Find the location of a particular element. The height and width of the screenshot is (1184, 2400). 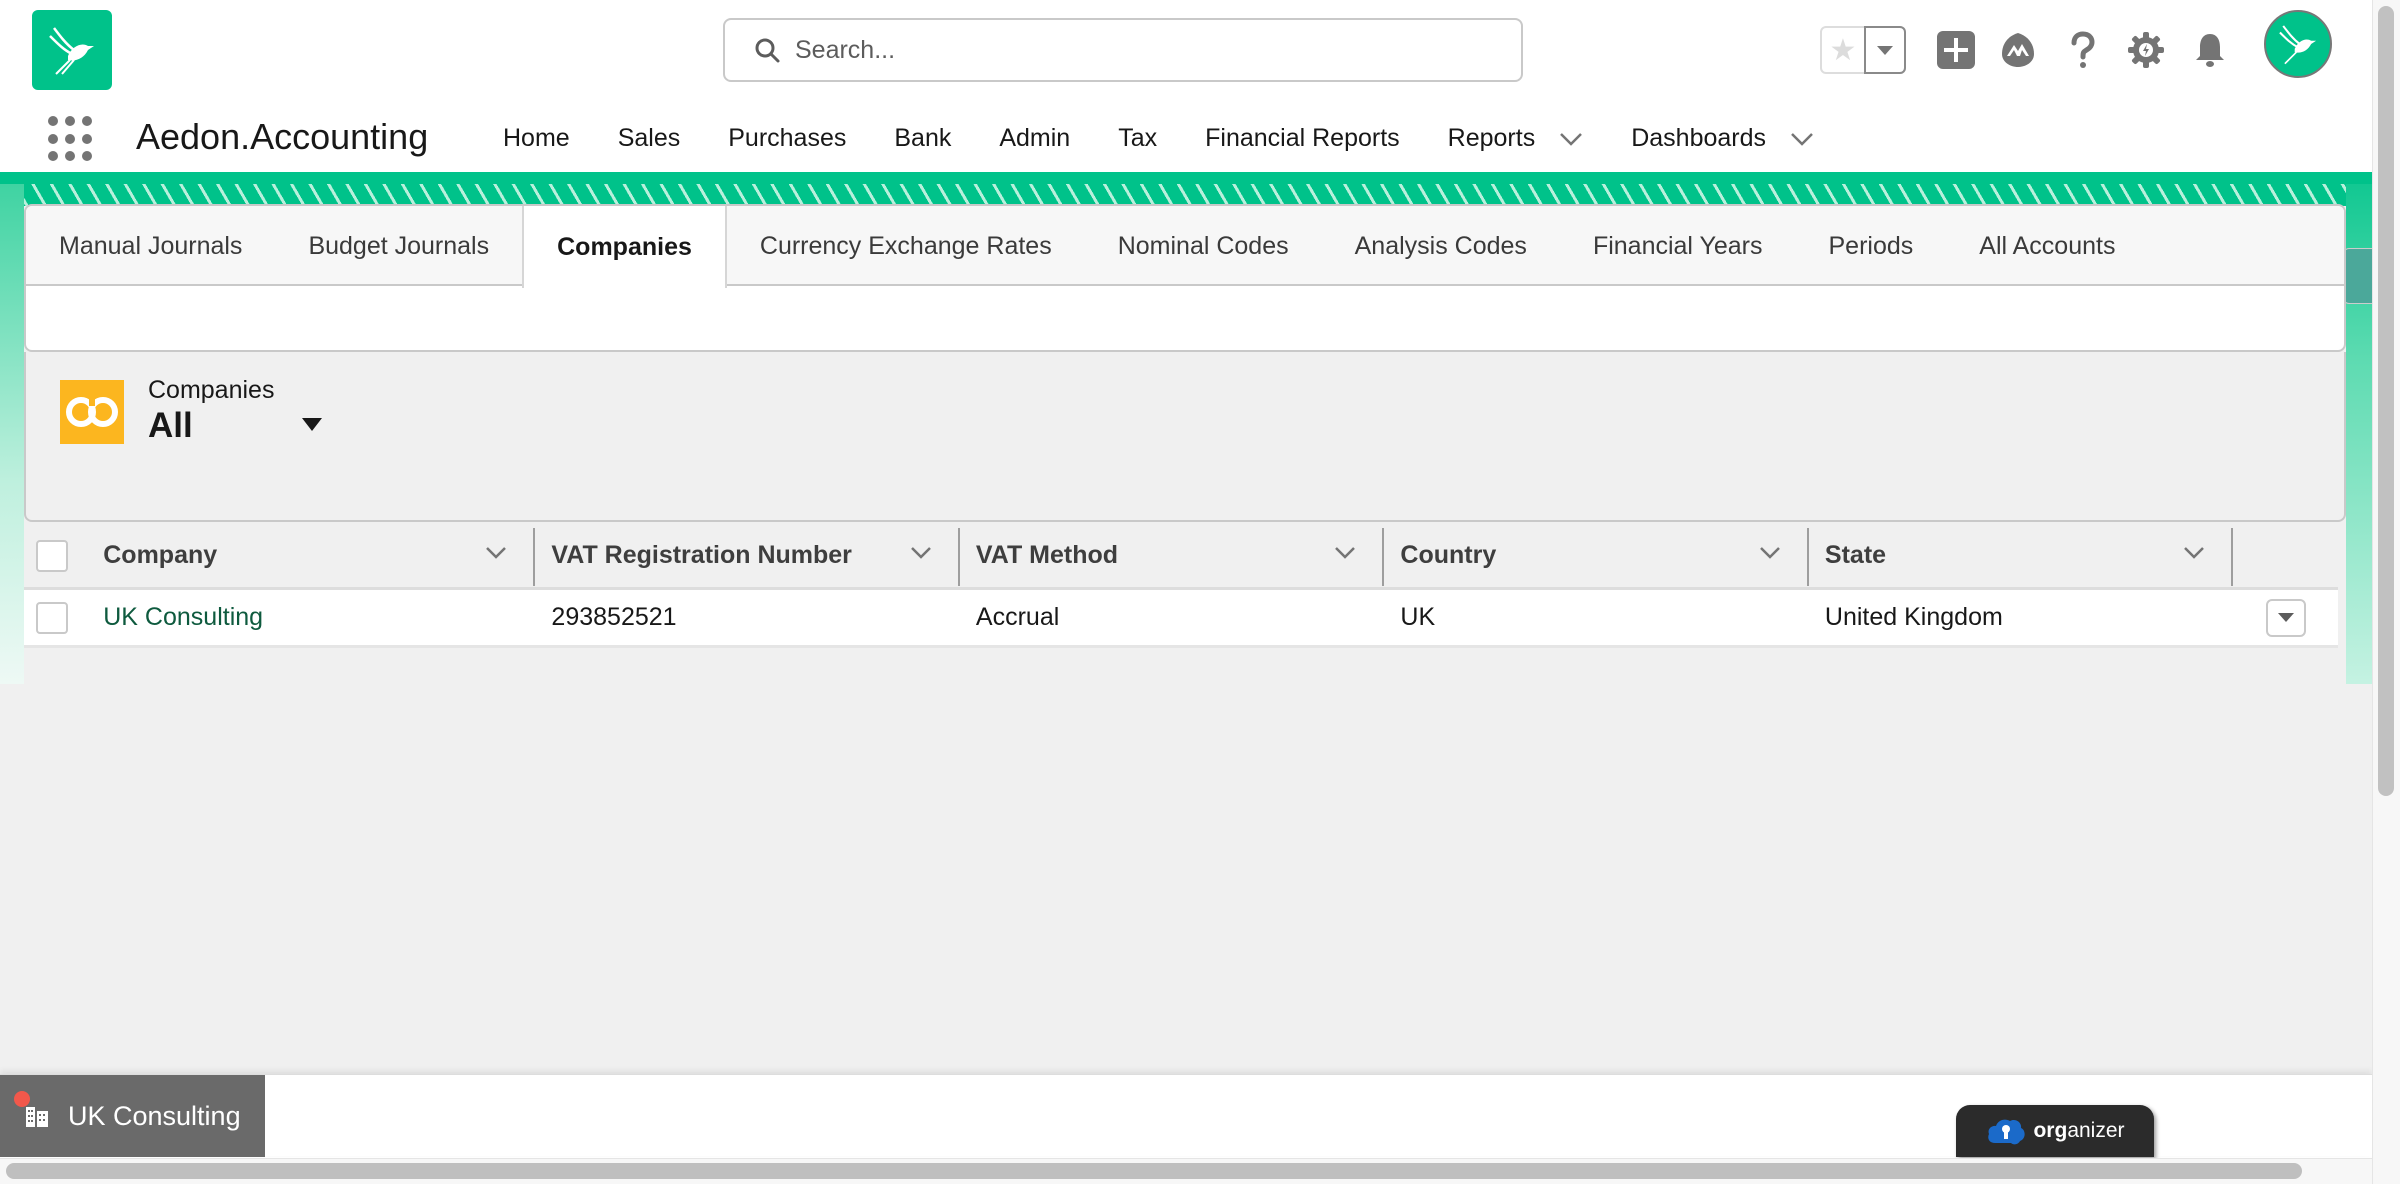

notification-dot is located at coordinates (22, 1099).